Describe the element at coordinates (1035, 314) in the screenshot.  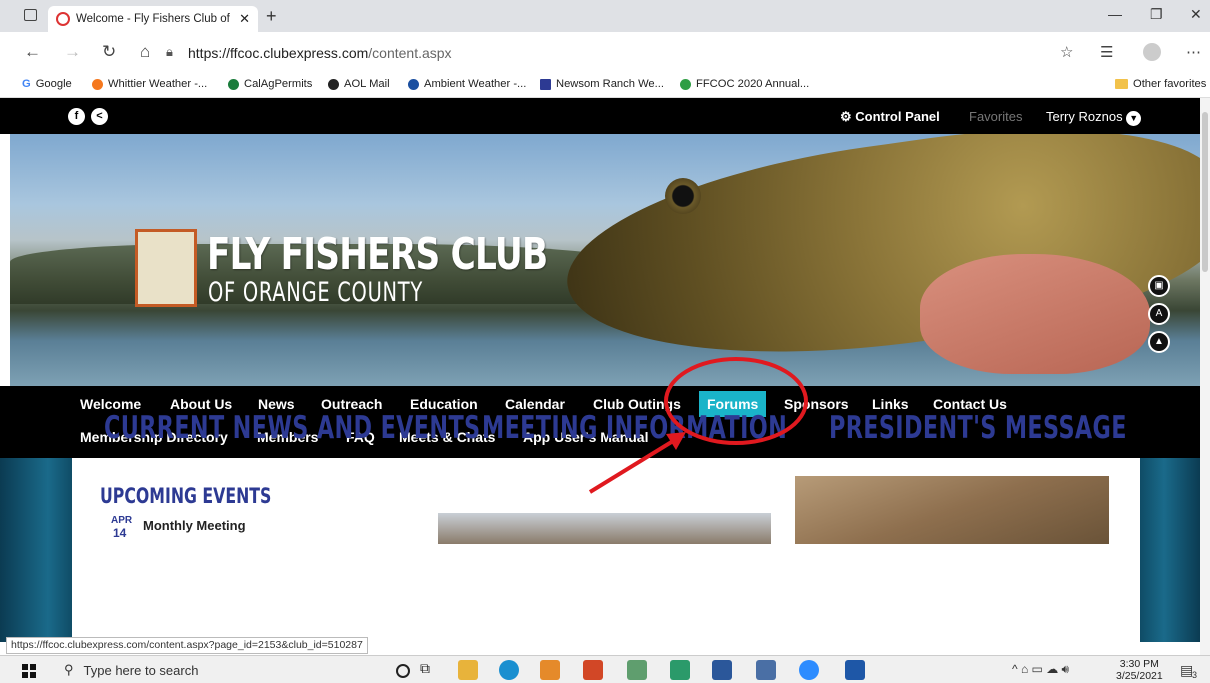
I see `hand-image` at that location.